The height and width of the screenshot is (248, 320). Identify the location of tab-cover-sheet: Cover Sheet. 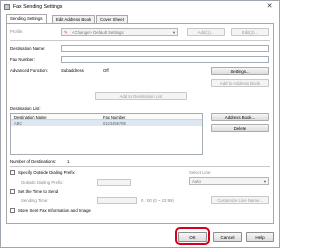
(112, 19).